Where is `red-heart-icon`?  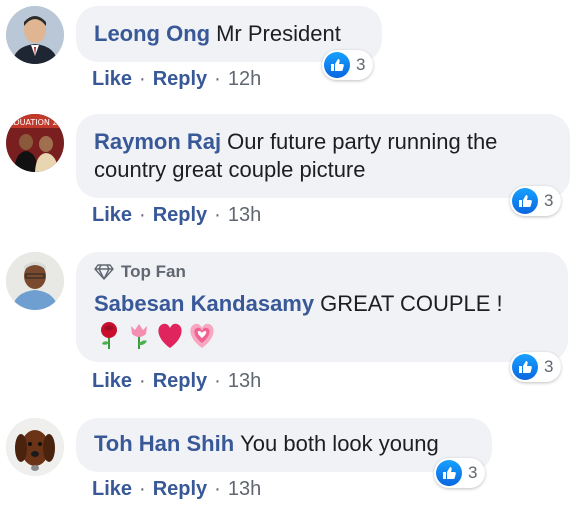 red-heart-icon is located at coordinates (170, 335).